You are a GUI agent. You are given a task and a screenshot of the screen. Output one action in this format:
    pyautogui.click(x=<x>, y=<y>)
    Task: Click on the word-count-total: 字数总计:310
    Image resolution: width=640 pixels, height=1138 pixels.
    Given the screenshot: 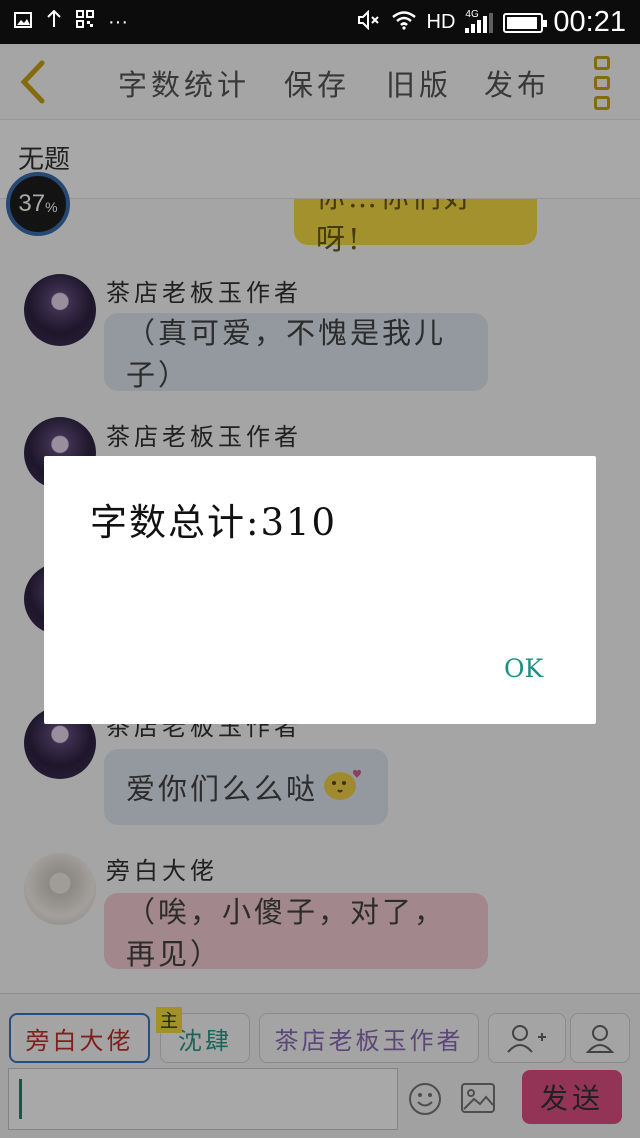 What is the action you would take?
    pyautogui.click(x=214, y=522)
    